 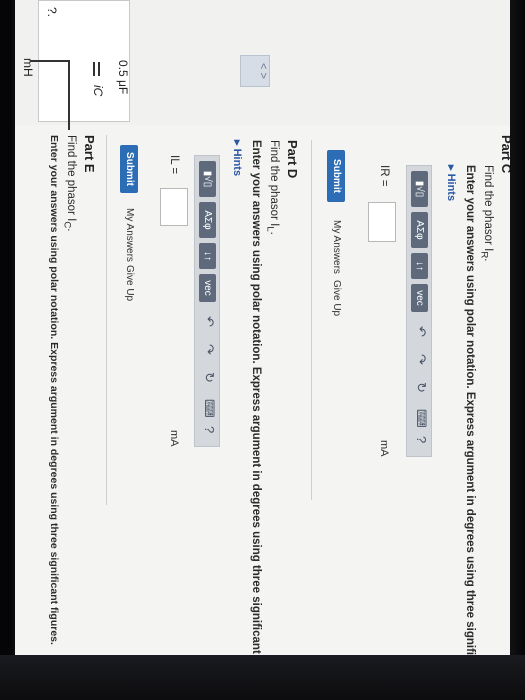 I want to click on part-c-prompt: Find the phasor IR., so click(x=486, y=213).